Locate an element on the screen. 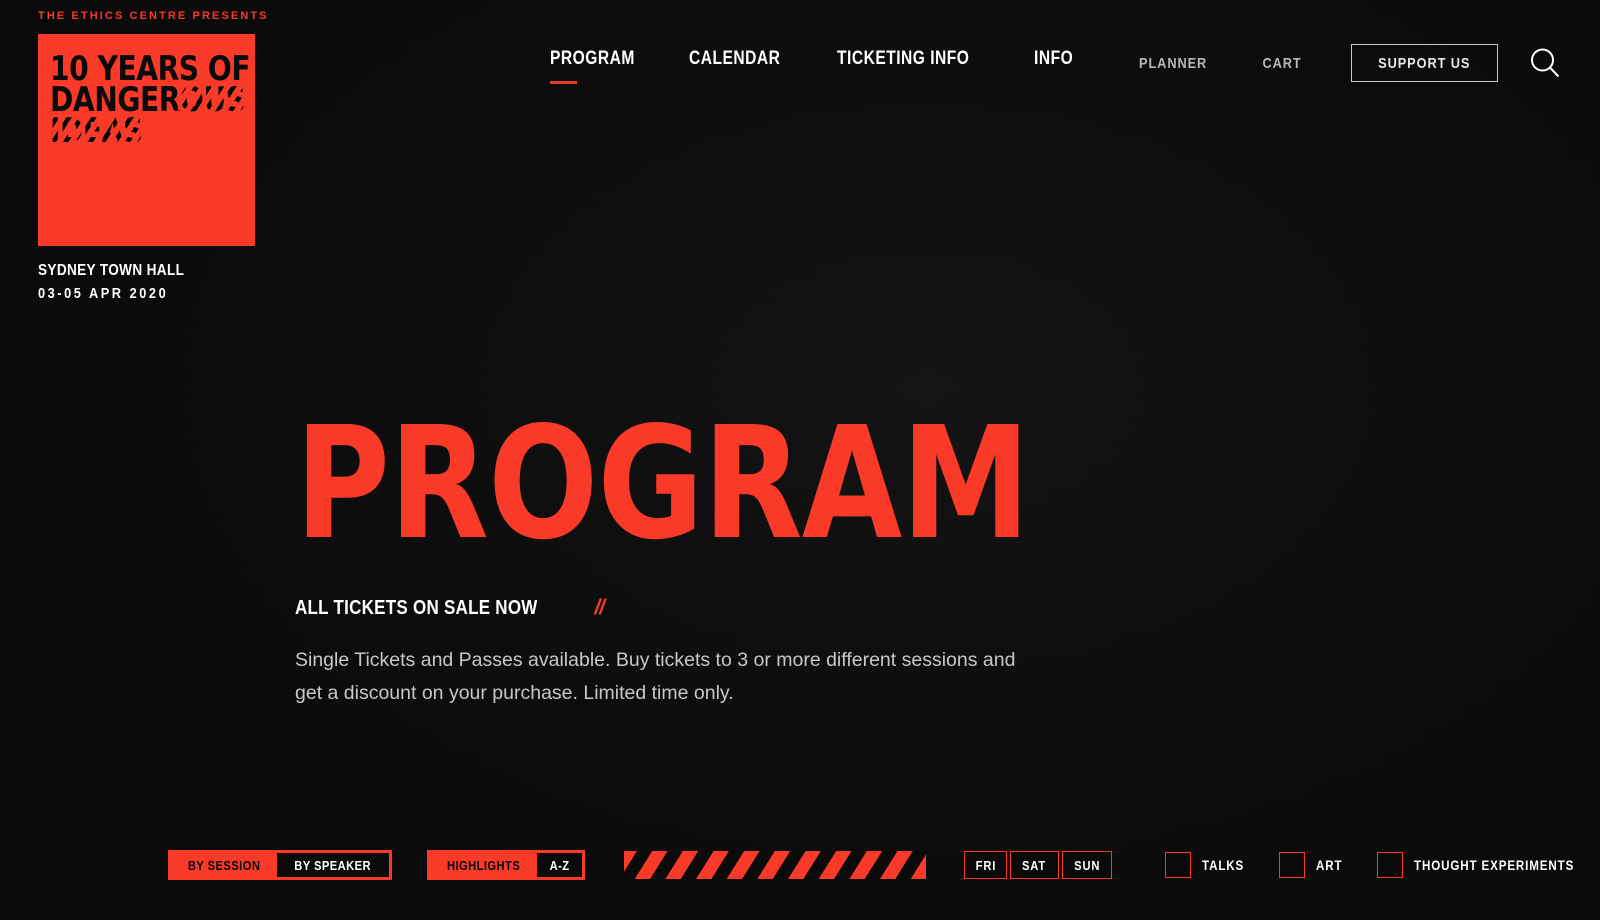 The width and height of the screenshot is (1600, 920). presenter-tagline: THE ETHICS CENTRE PRESENTS is located at coordinates (153, 16).